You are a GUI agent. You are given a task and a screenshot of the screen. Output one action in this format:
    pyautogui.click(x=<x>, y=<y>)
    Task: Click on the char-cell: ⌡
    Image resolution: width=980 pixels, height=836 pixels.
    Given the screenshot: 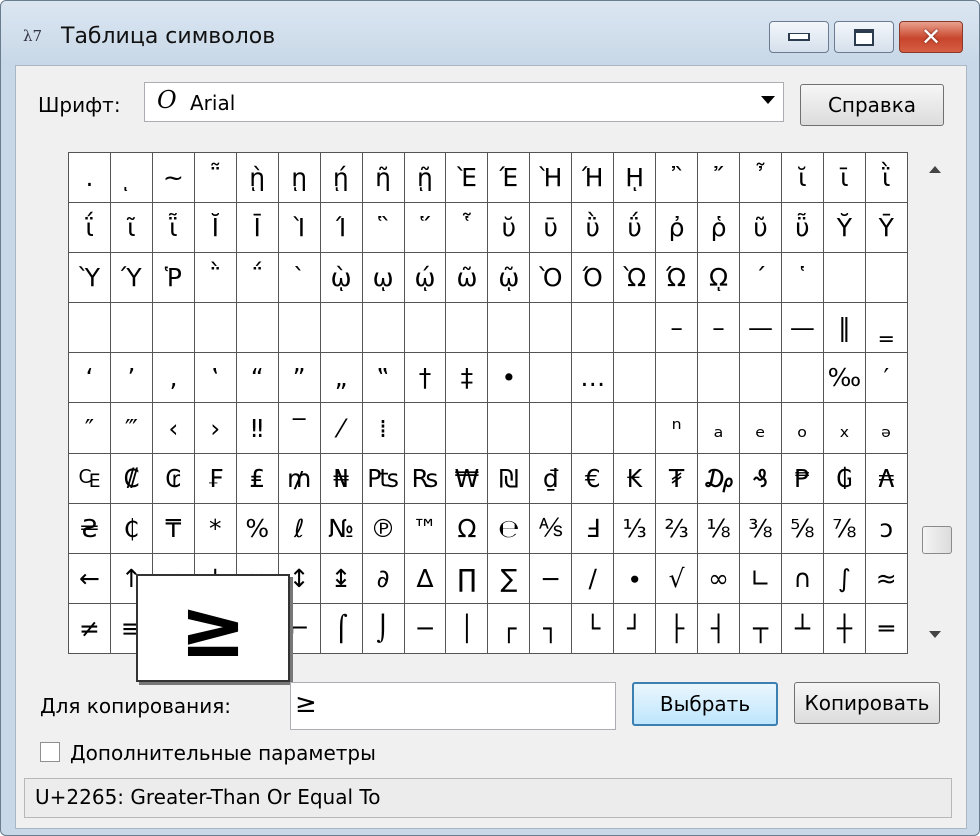 What is the action you would take?
    pyautogui.click(x=383, y=628)
    